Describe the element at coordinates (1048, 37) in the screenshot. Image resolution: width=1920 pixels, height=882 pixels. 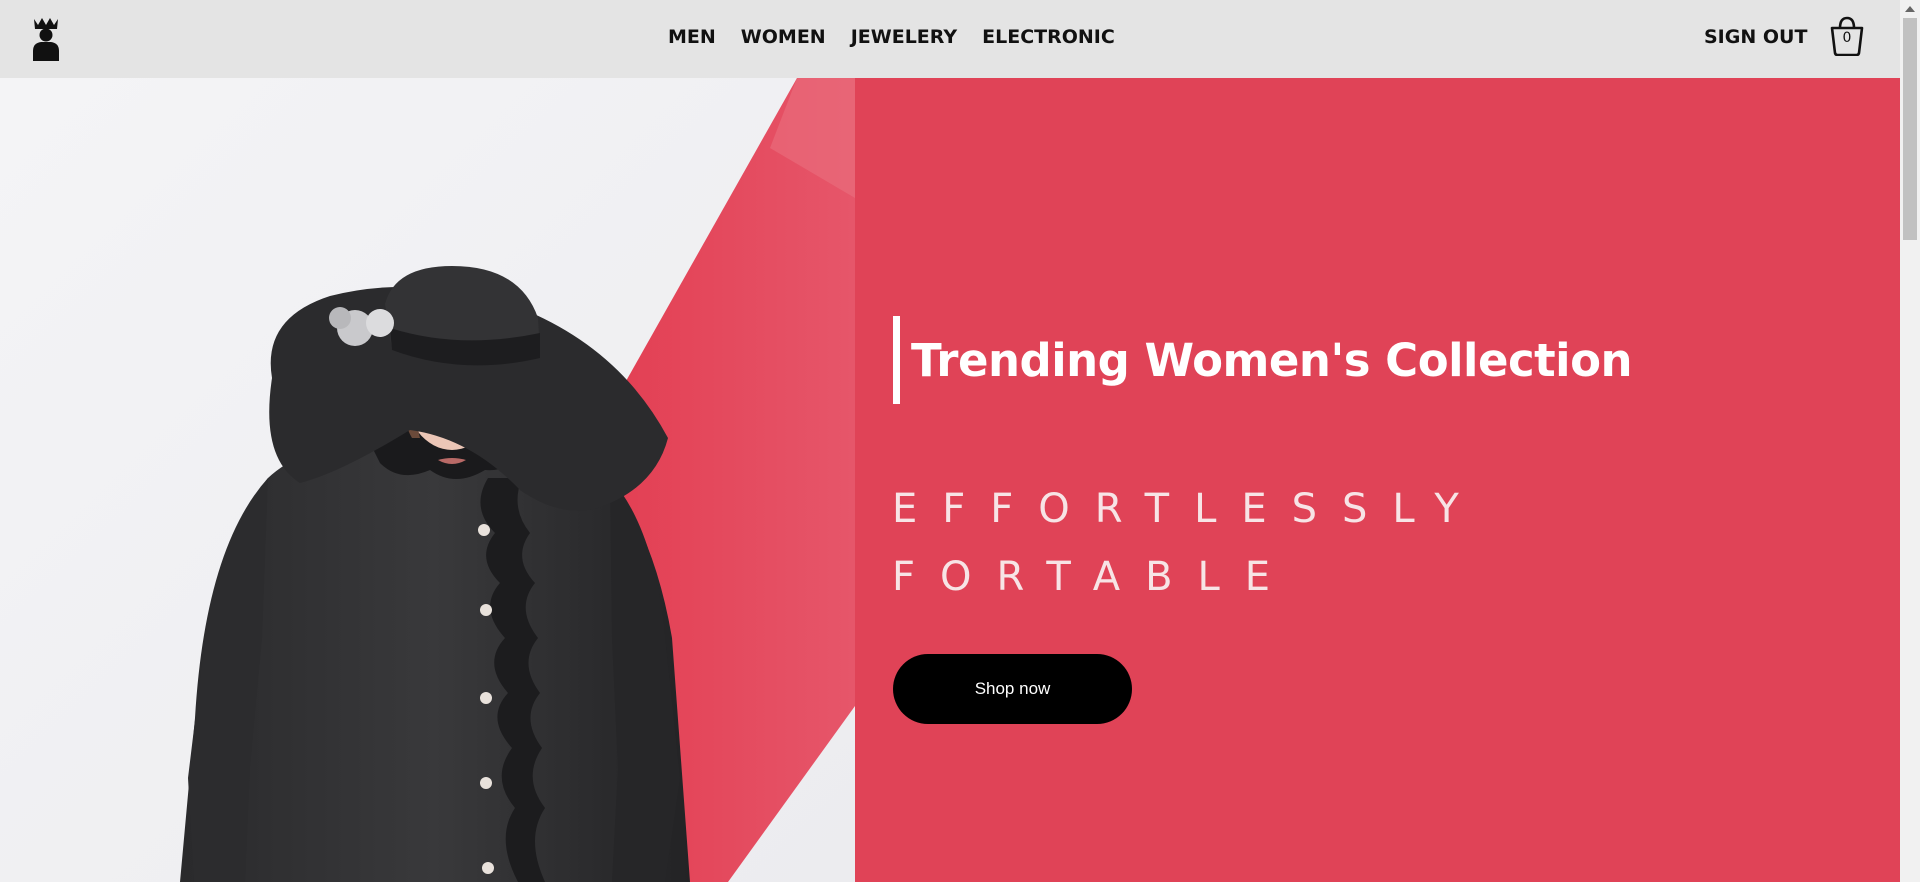
I see `nav-link-electronic: ELECTRONIC` at that location.